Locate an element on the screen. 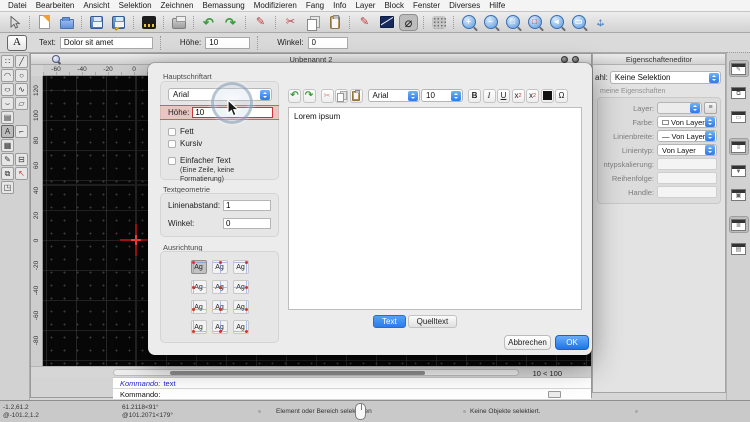 The width and height of the screenshot is (750, 422). tool-gauge: ⊟ is located at coordinates (21, 159).